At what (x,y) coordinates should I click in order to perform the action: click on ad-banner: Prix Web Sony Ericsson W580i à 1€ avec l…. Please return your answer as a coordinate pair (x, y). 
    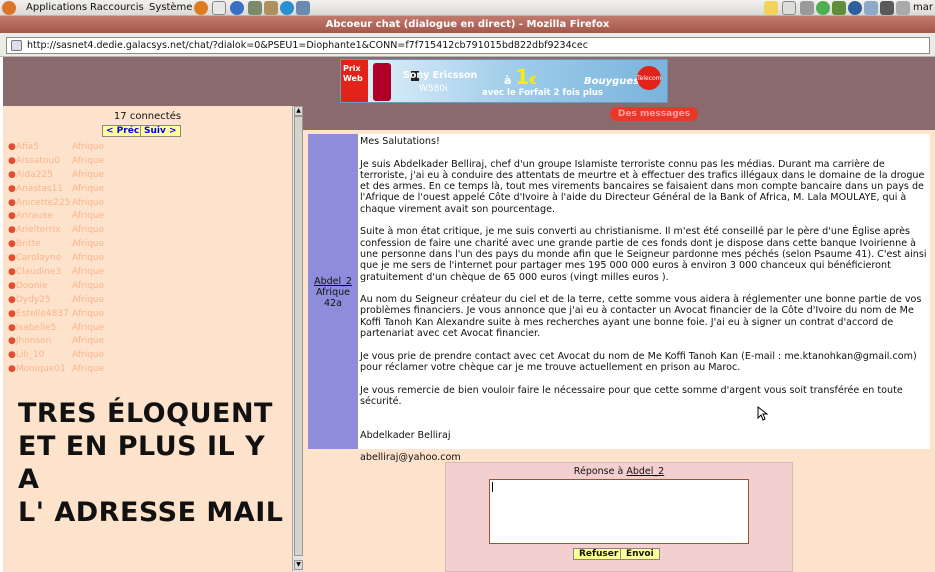
    Looking at the image, I should click on (504, 81).